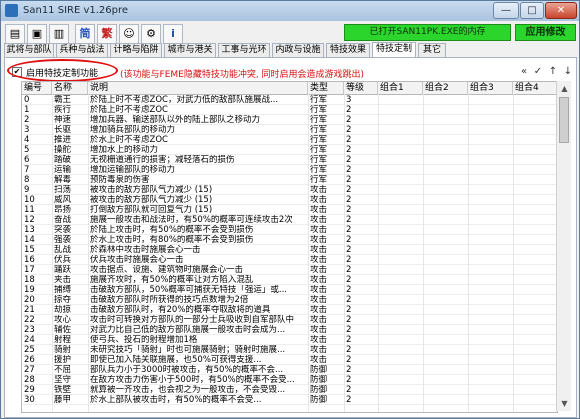 The width and height of the screenshot is (580, 419). What do you see at coordinates (136, 50) in the screenshot?
I see `tab-schemes-traps: 计略与陷阱` at bounding box center [136, 50].